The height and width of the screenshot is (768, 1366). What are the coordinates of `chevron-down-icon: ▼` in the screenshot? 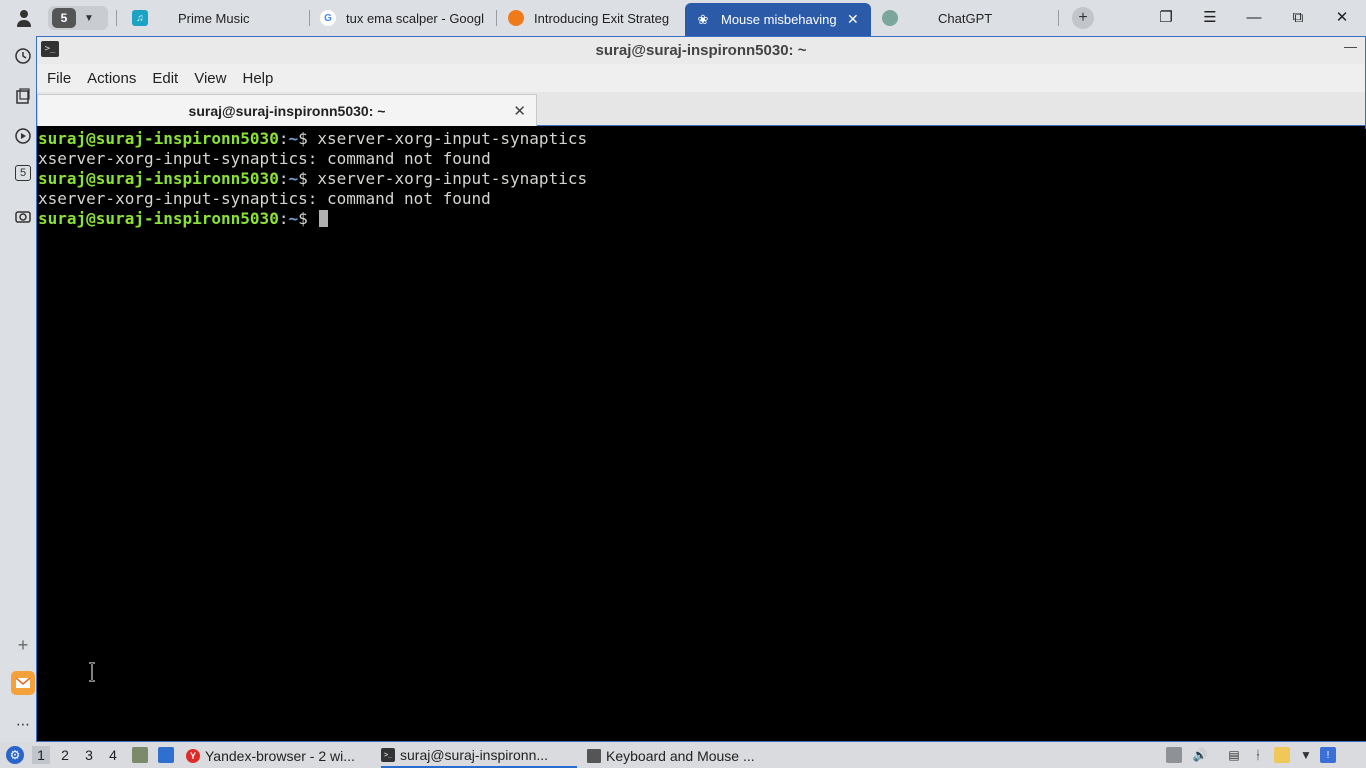 It's located at (89, 18).